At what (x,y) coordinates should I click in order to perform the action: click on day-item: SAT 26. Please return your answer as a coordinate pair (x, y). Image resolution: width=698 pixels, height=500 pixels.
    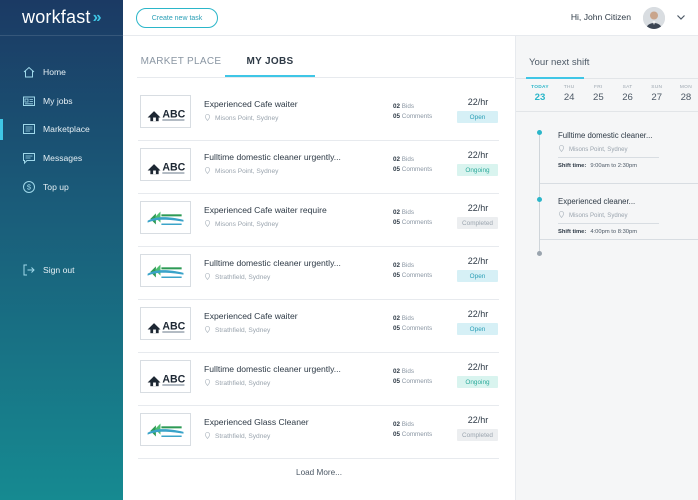
    Looking at the image, I should click on (628, 94).